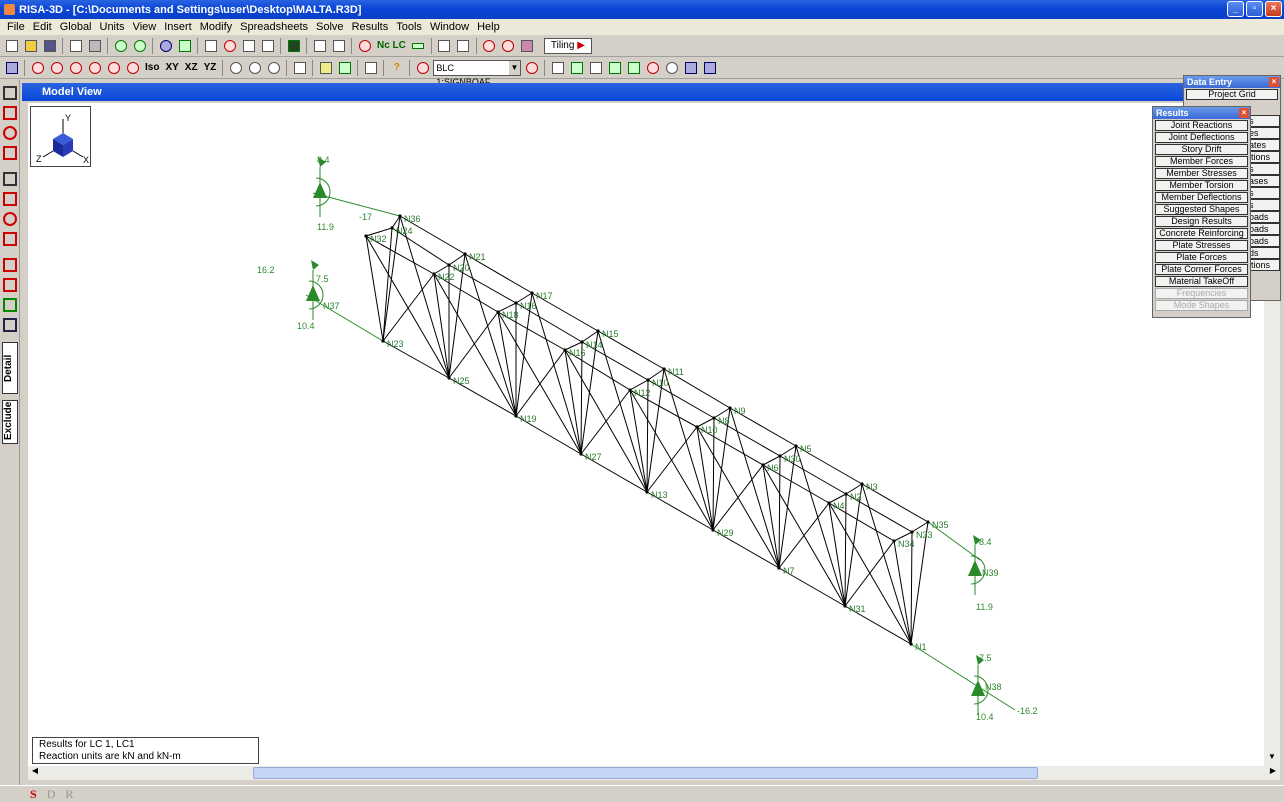 The image size is (1284, 802). I want to click on rotate-z-icon, so click(75, 67).